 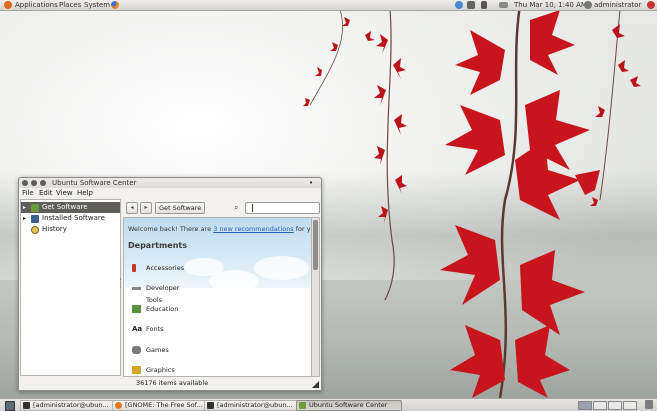 What do you see at coordinates (236, 207) in the screenshot?
I see `search-icon: ⌕` at bounding box center [236, 207].